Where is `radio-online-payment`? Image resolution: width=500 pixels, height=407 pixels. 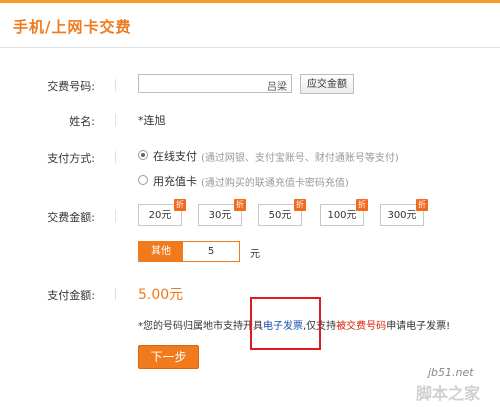 radio-online-payment is located at coordinates (143, 155).